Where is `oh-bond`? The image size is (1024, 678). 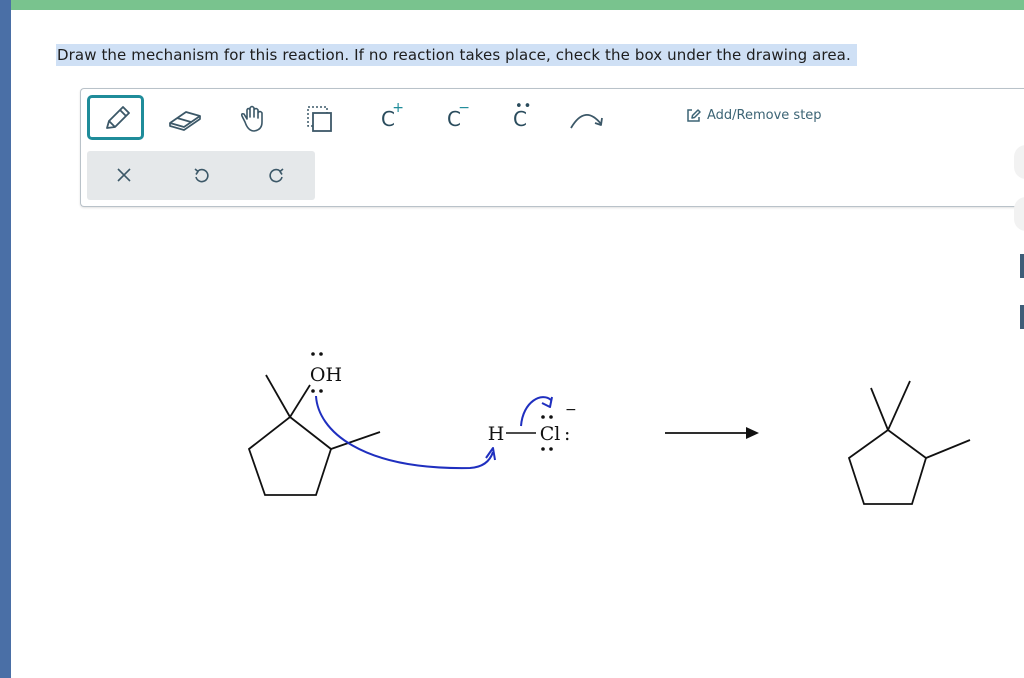 oh-bond is located at coordinates (300, 401).